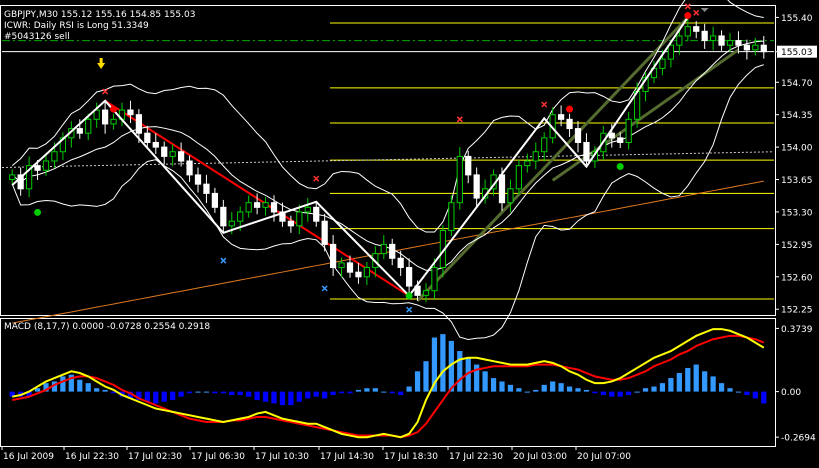 The height and width of the screenshot is (468, 819). What do you see at coordinates (347, 457) in the screenshot?
I see `time-tick-label: 17 Jul 14:30` at bounding box center [347, 457].